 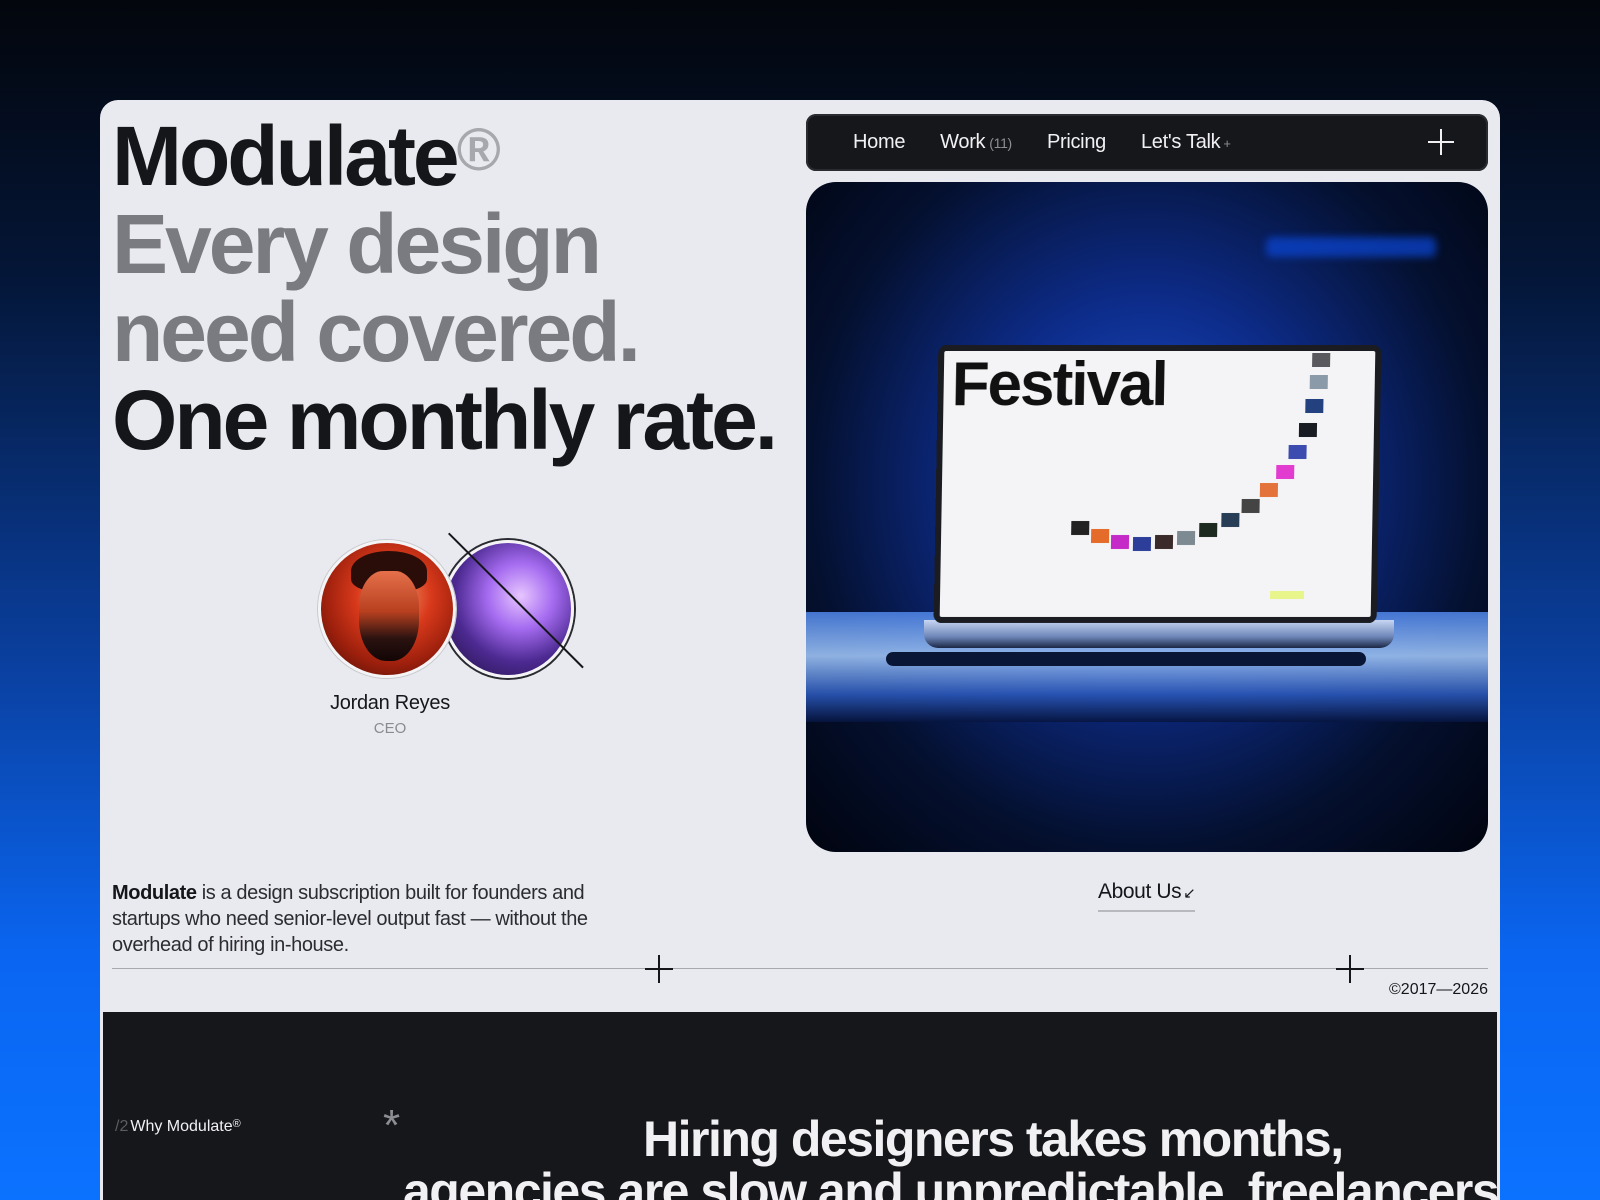 What do you see at coordinates (357, 244) in the screenshot?
I see `hero-line-2: Every design` at bounding box center [357, 244].